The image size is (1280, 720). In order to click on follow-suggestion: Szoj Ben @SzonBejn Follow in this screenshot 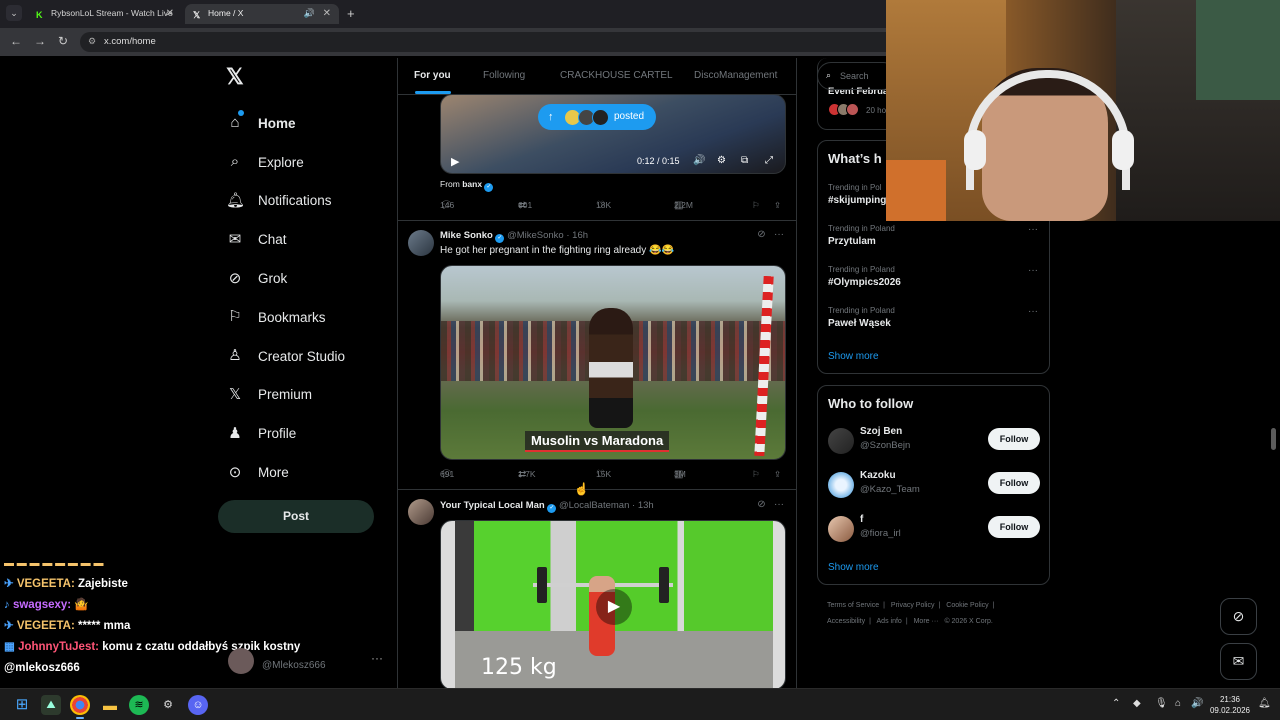, I will do `click(934, 443)`.